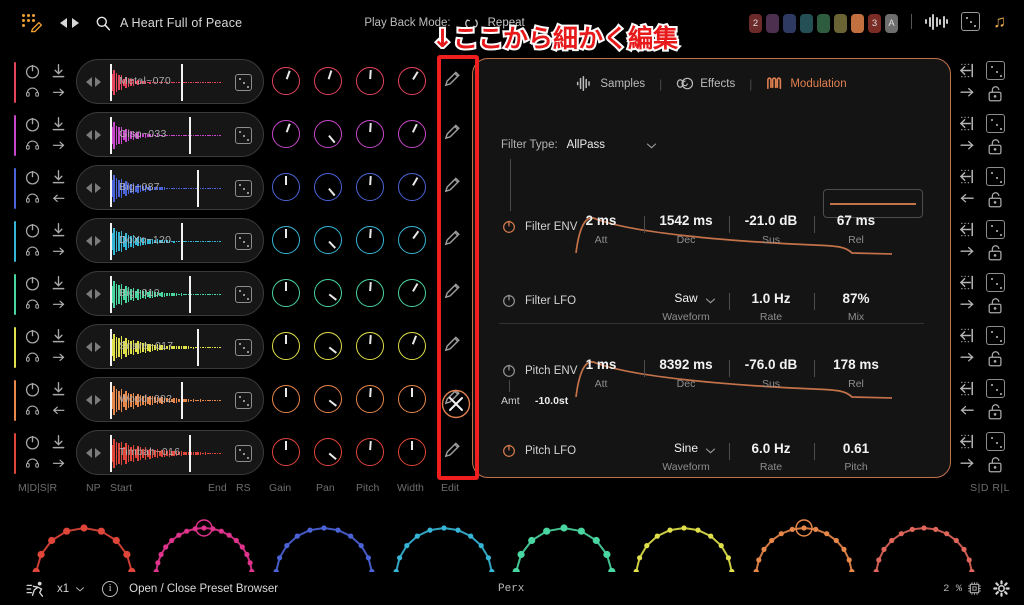 The image size is (1024, 605). Describe the element at coordinates (686, 364) in the screenshot. I see `param-value-dec: 8392 ms` at that location.